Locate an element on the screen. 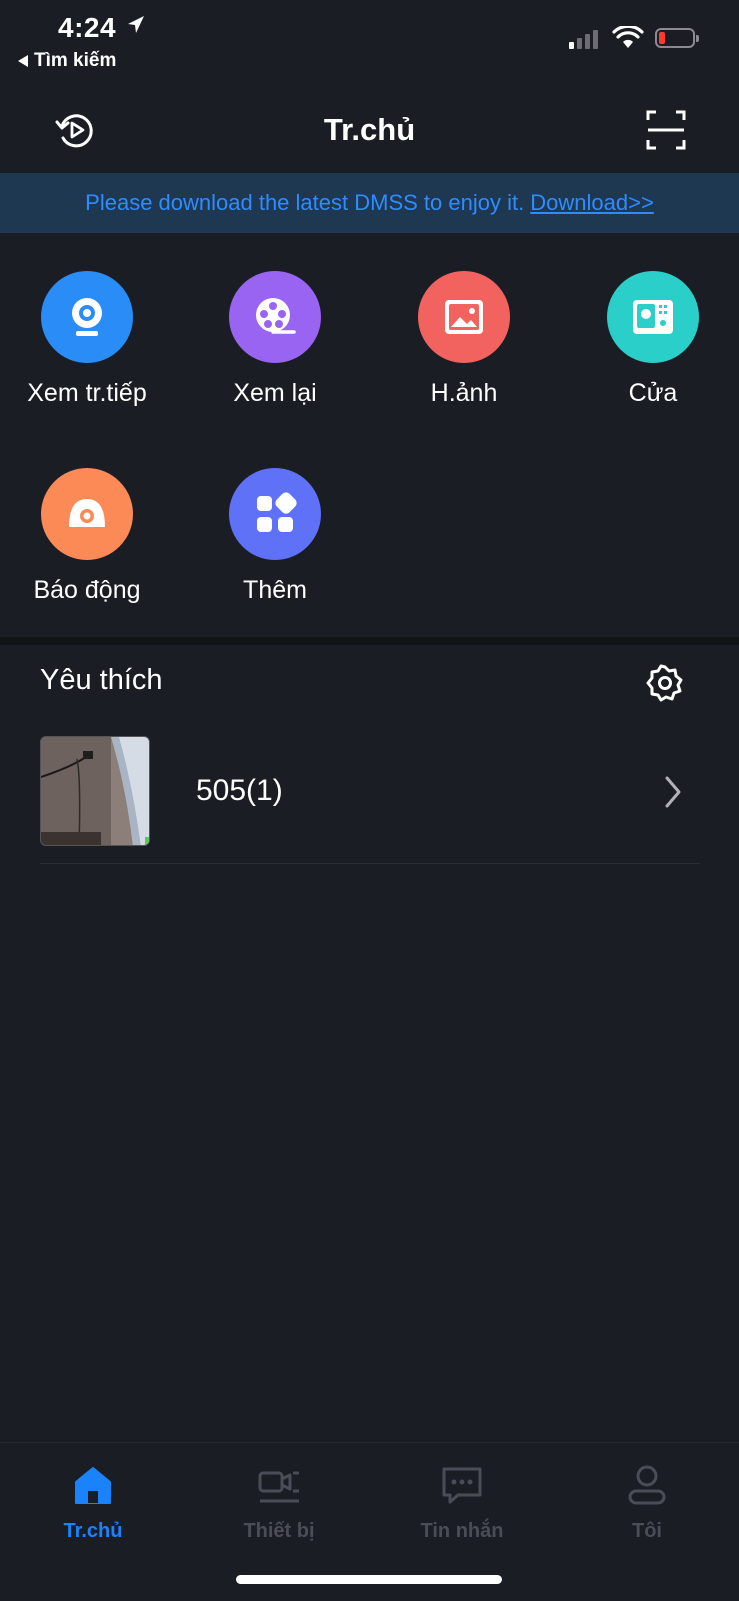 This screenshot has height=1601, width=739. home-indicator is located at coordinates (369, 1579).